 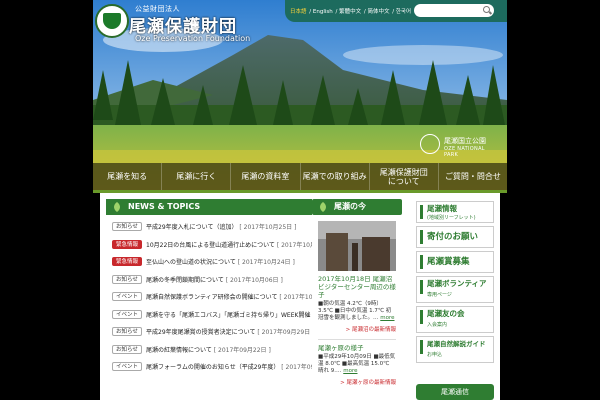 What do you see at coordinates (442, 208) in the screenshot?
I see `sidebar-item-label: 尾瀬情報` at bounding box center [442, 208].